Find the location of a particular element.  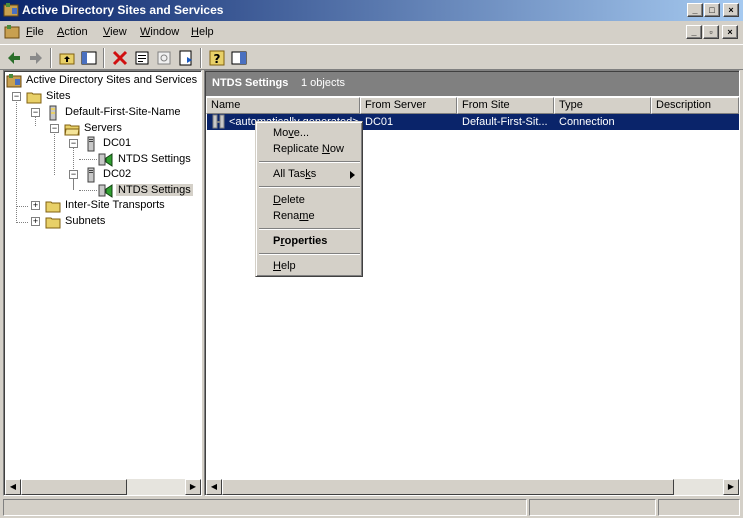

cell-from-server: DC01 is located at coordinates (379, 122).